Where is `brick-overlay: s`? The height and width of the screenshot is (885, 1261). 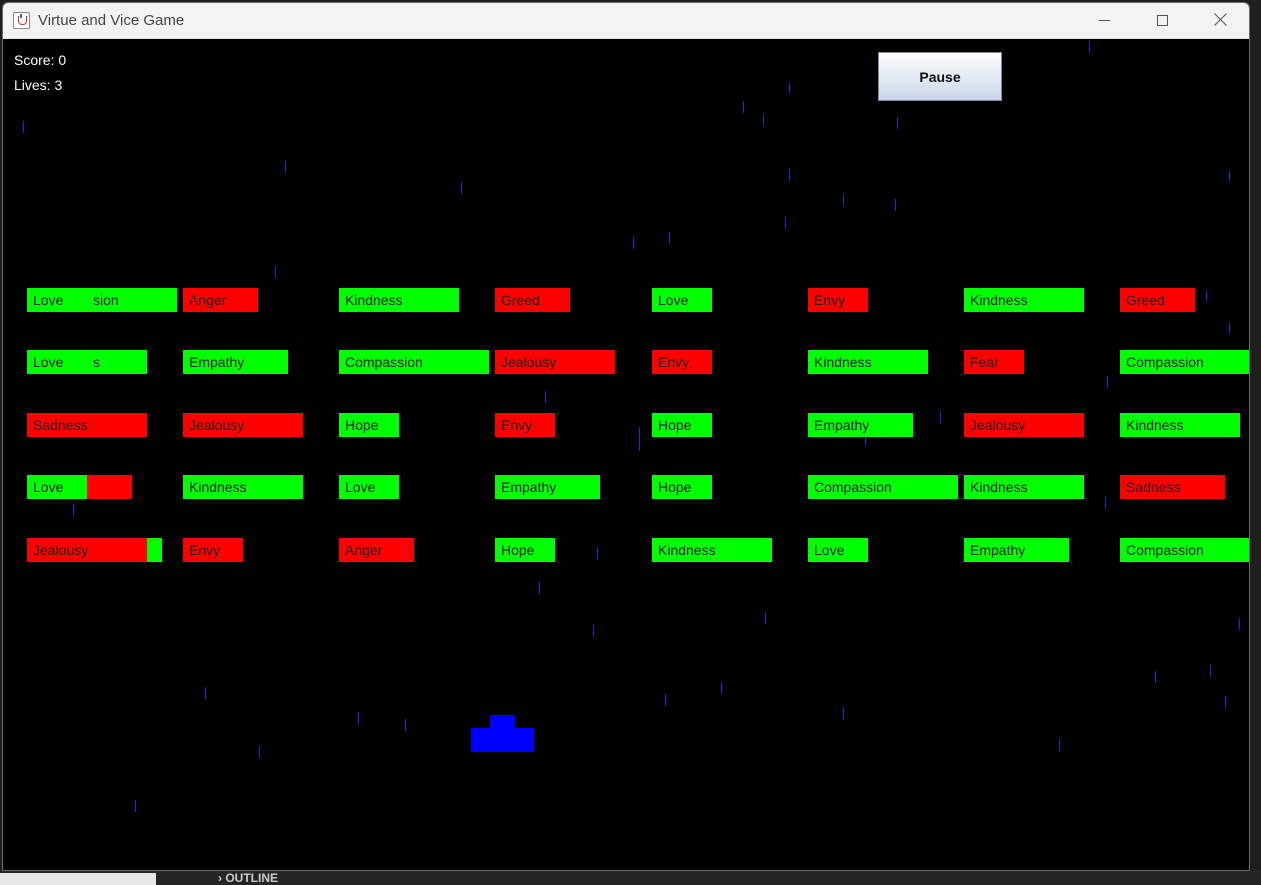
brick-overlay: s is located at coordinates (117, 362).